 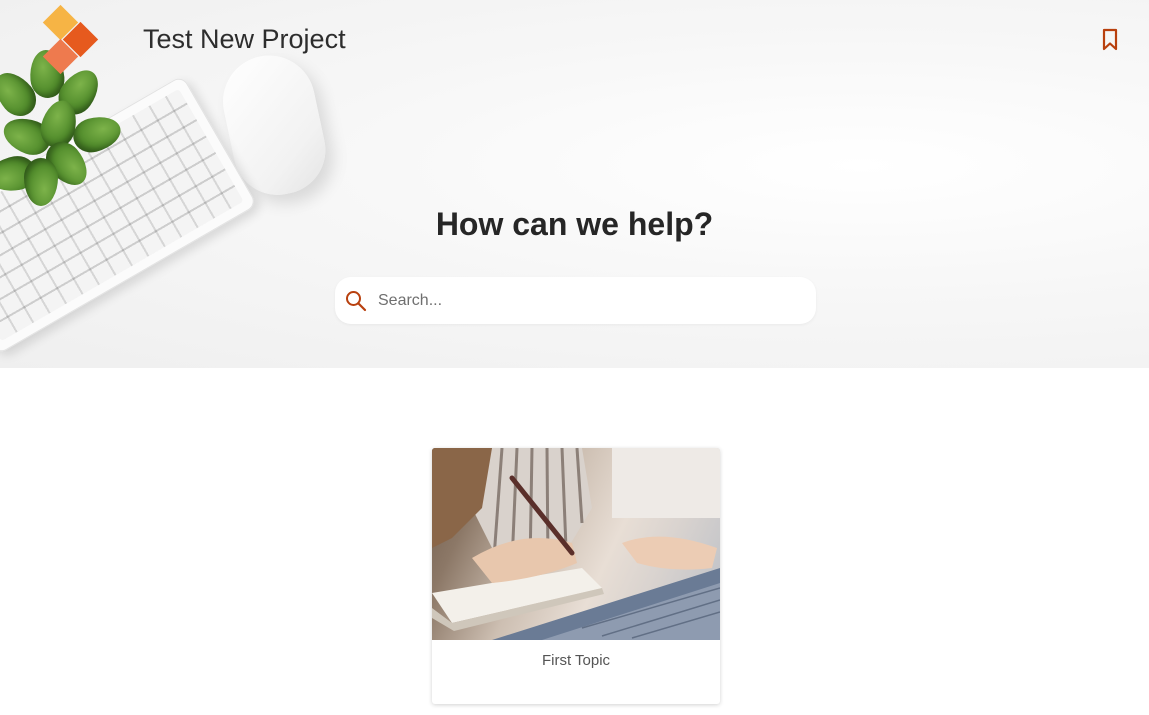 I want to click on topic-card-first: First Topic, so click(x=576, y=576).